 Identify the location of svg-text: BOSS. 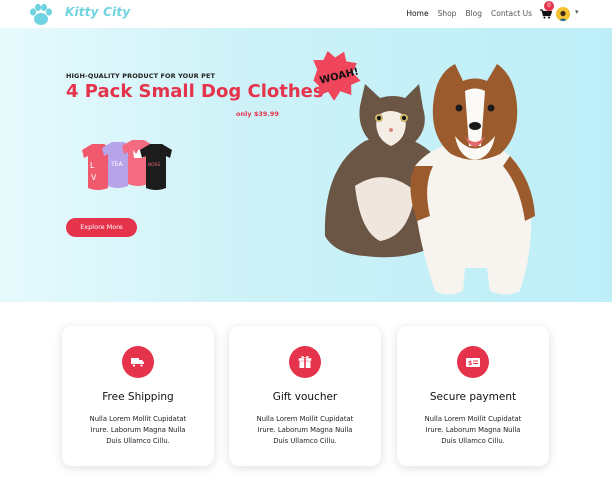
(154, 165).